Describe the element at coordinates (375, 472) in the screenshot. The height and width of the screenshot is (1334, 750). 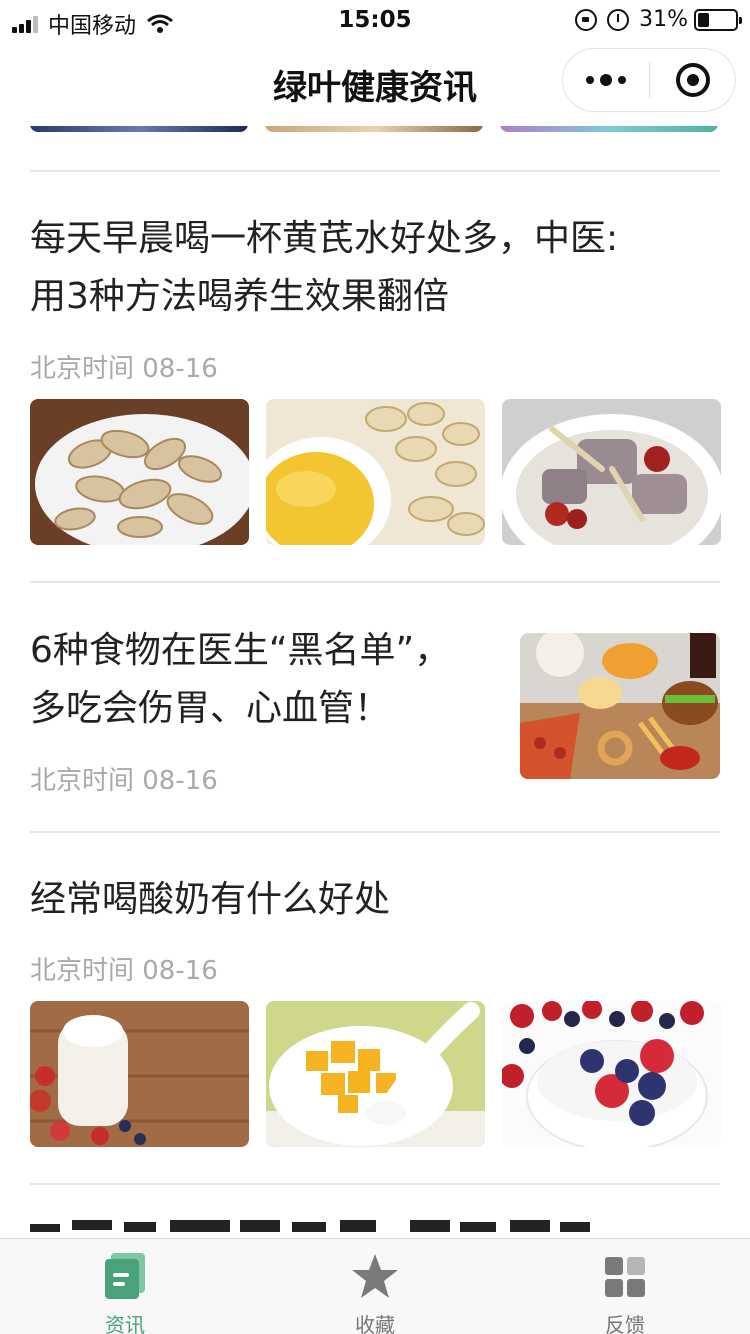
I see `herbal-tea-image` at that location.